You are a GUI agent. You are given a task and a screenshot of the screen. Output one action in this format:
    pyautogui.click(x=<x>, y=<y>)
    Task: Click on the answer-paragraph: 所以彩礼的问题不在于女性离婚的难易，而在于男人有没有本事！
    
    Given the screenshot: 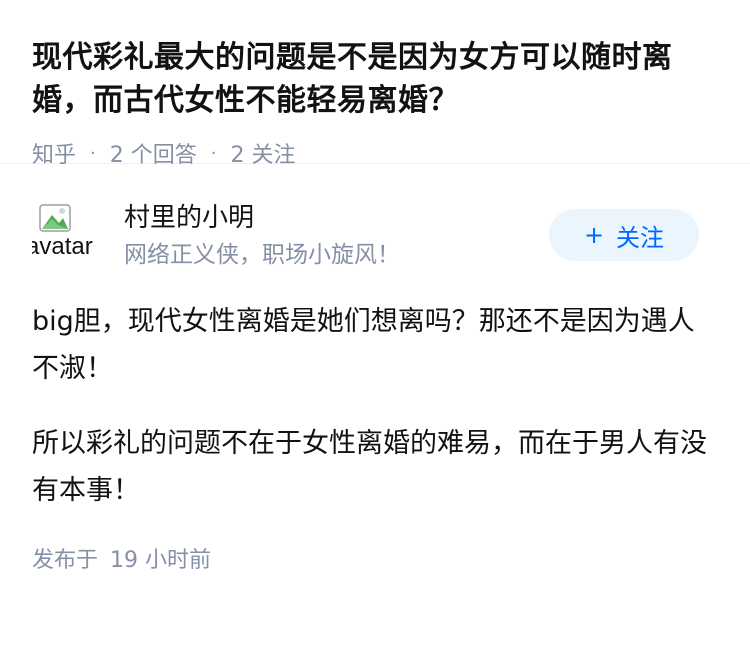 What is the action you would take?
    pyautogui.click(x=369, y=467)
    